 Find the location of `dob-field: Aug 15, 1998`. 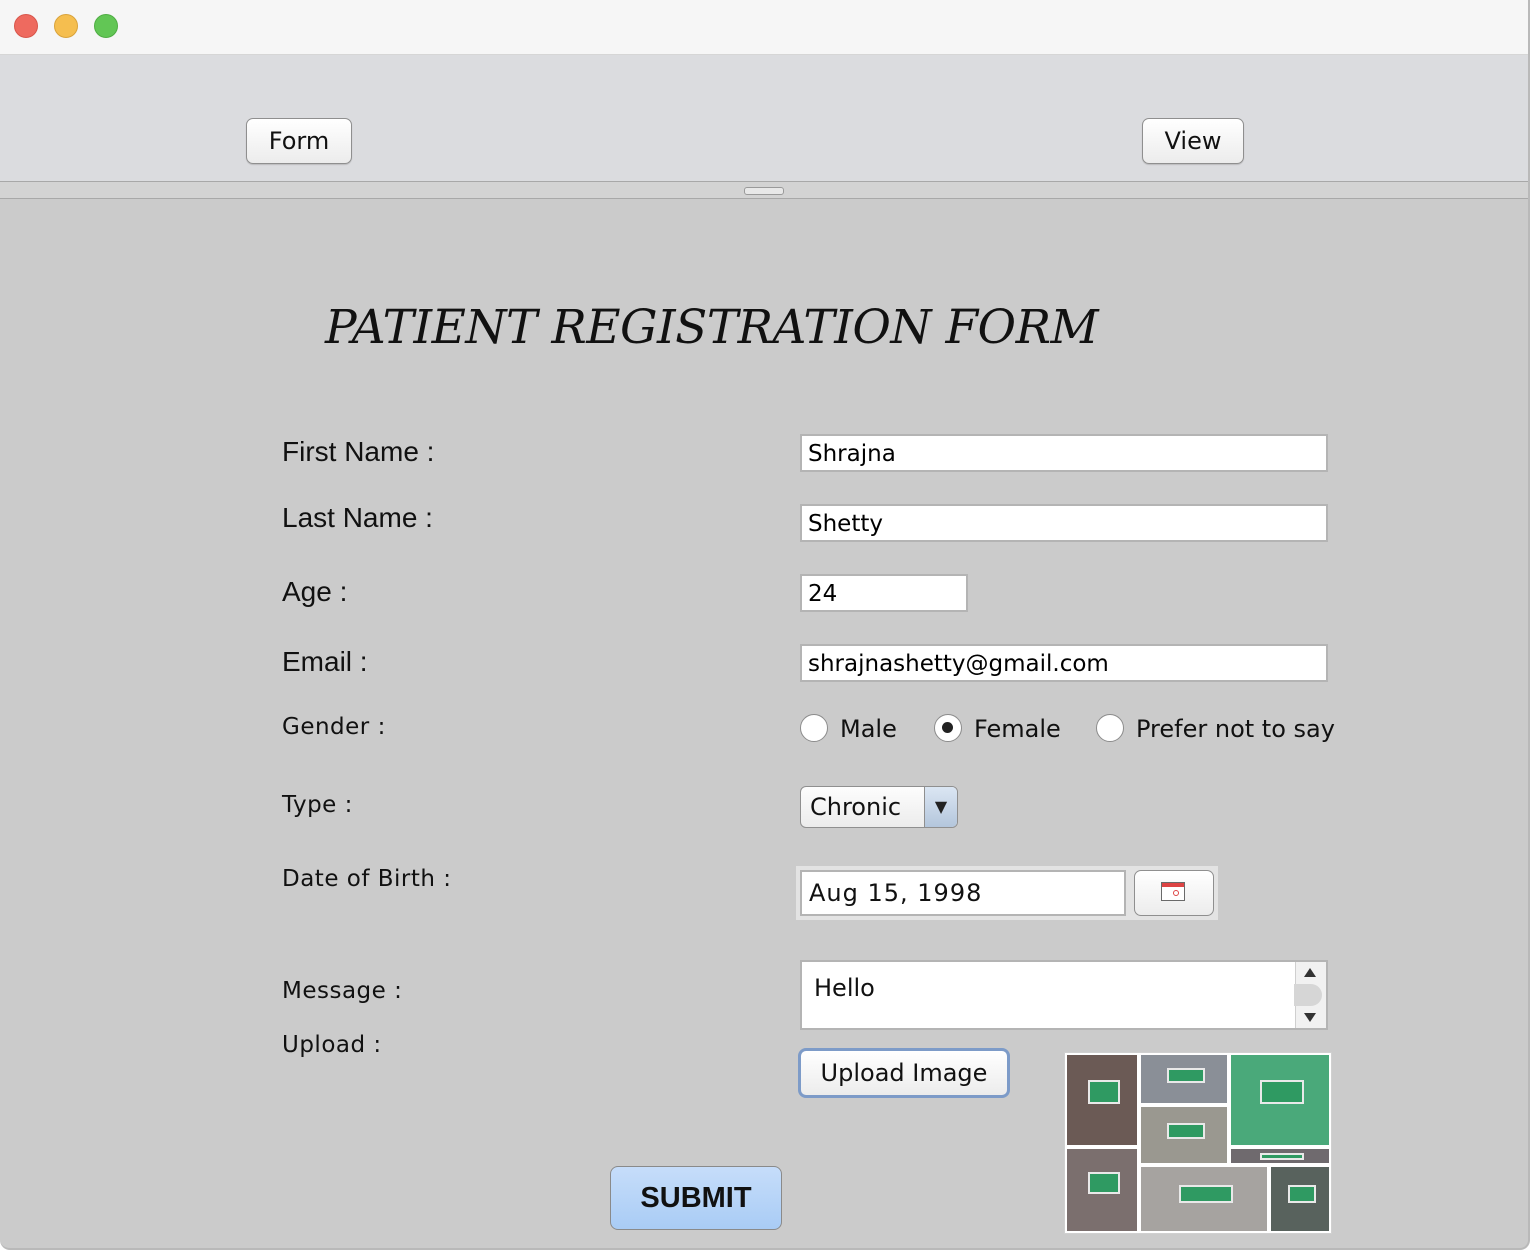

dob-field: Aug 15, 1998 is located at coordinates (963, 893).